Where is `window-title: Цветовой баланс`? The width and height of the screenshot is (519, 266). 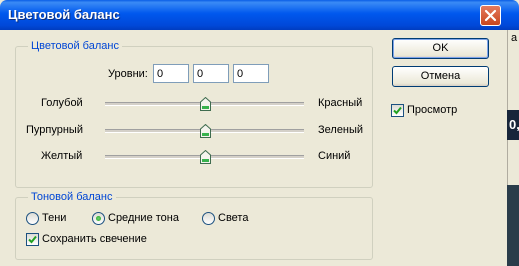
window-title: Цветовой баланс is located at coordinates (64, 14).